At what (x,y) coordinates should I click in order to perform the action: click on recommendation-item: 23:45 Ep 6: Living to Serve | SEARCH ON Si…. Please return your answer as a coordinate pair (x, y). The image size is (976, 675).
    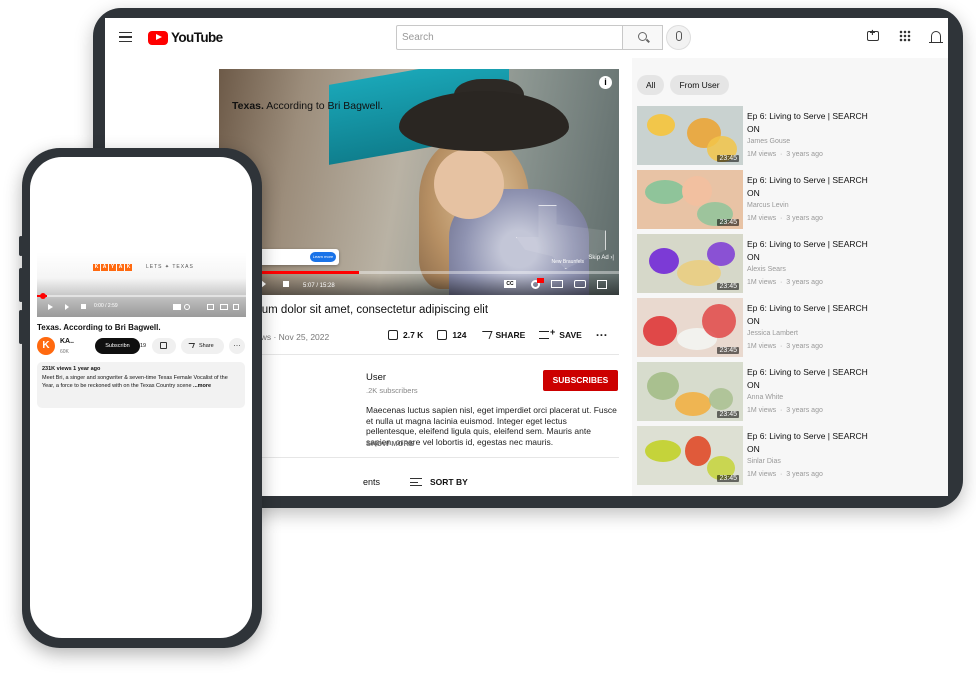
    Looking at the image, I should click on (792, 458).